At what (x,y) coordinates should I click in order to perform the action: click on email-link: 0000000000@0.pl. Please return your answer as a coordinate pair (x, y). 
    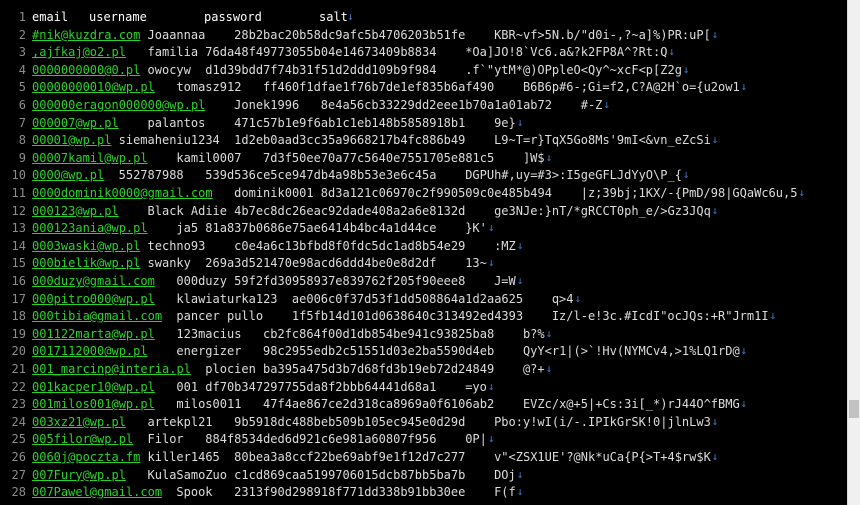
    Looking at the image, I should click on (86, 70).